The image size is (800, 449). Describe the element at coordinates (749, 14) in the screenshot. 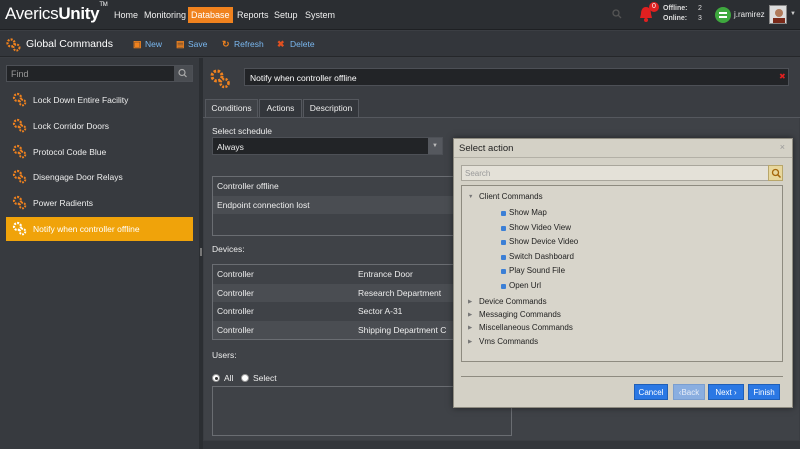

I see `username: j.ramirez` at that location.